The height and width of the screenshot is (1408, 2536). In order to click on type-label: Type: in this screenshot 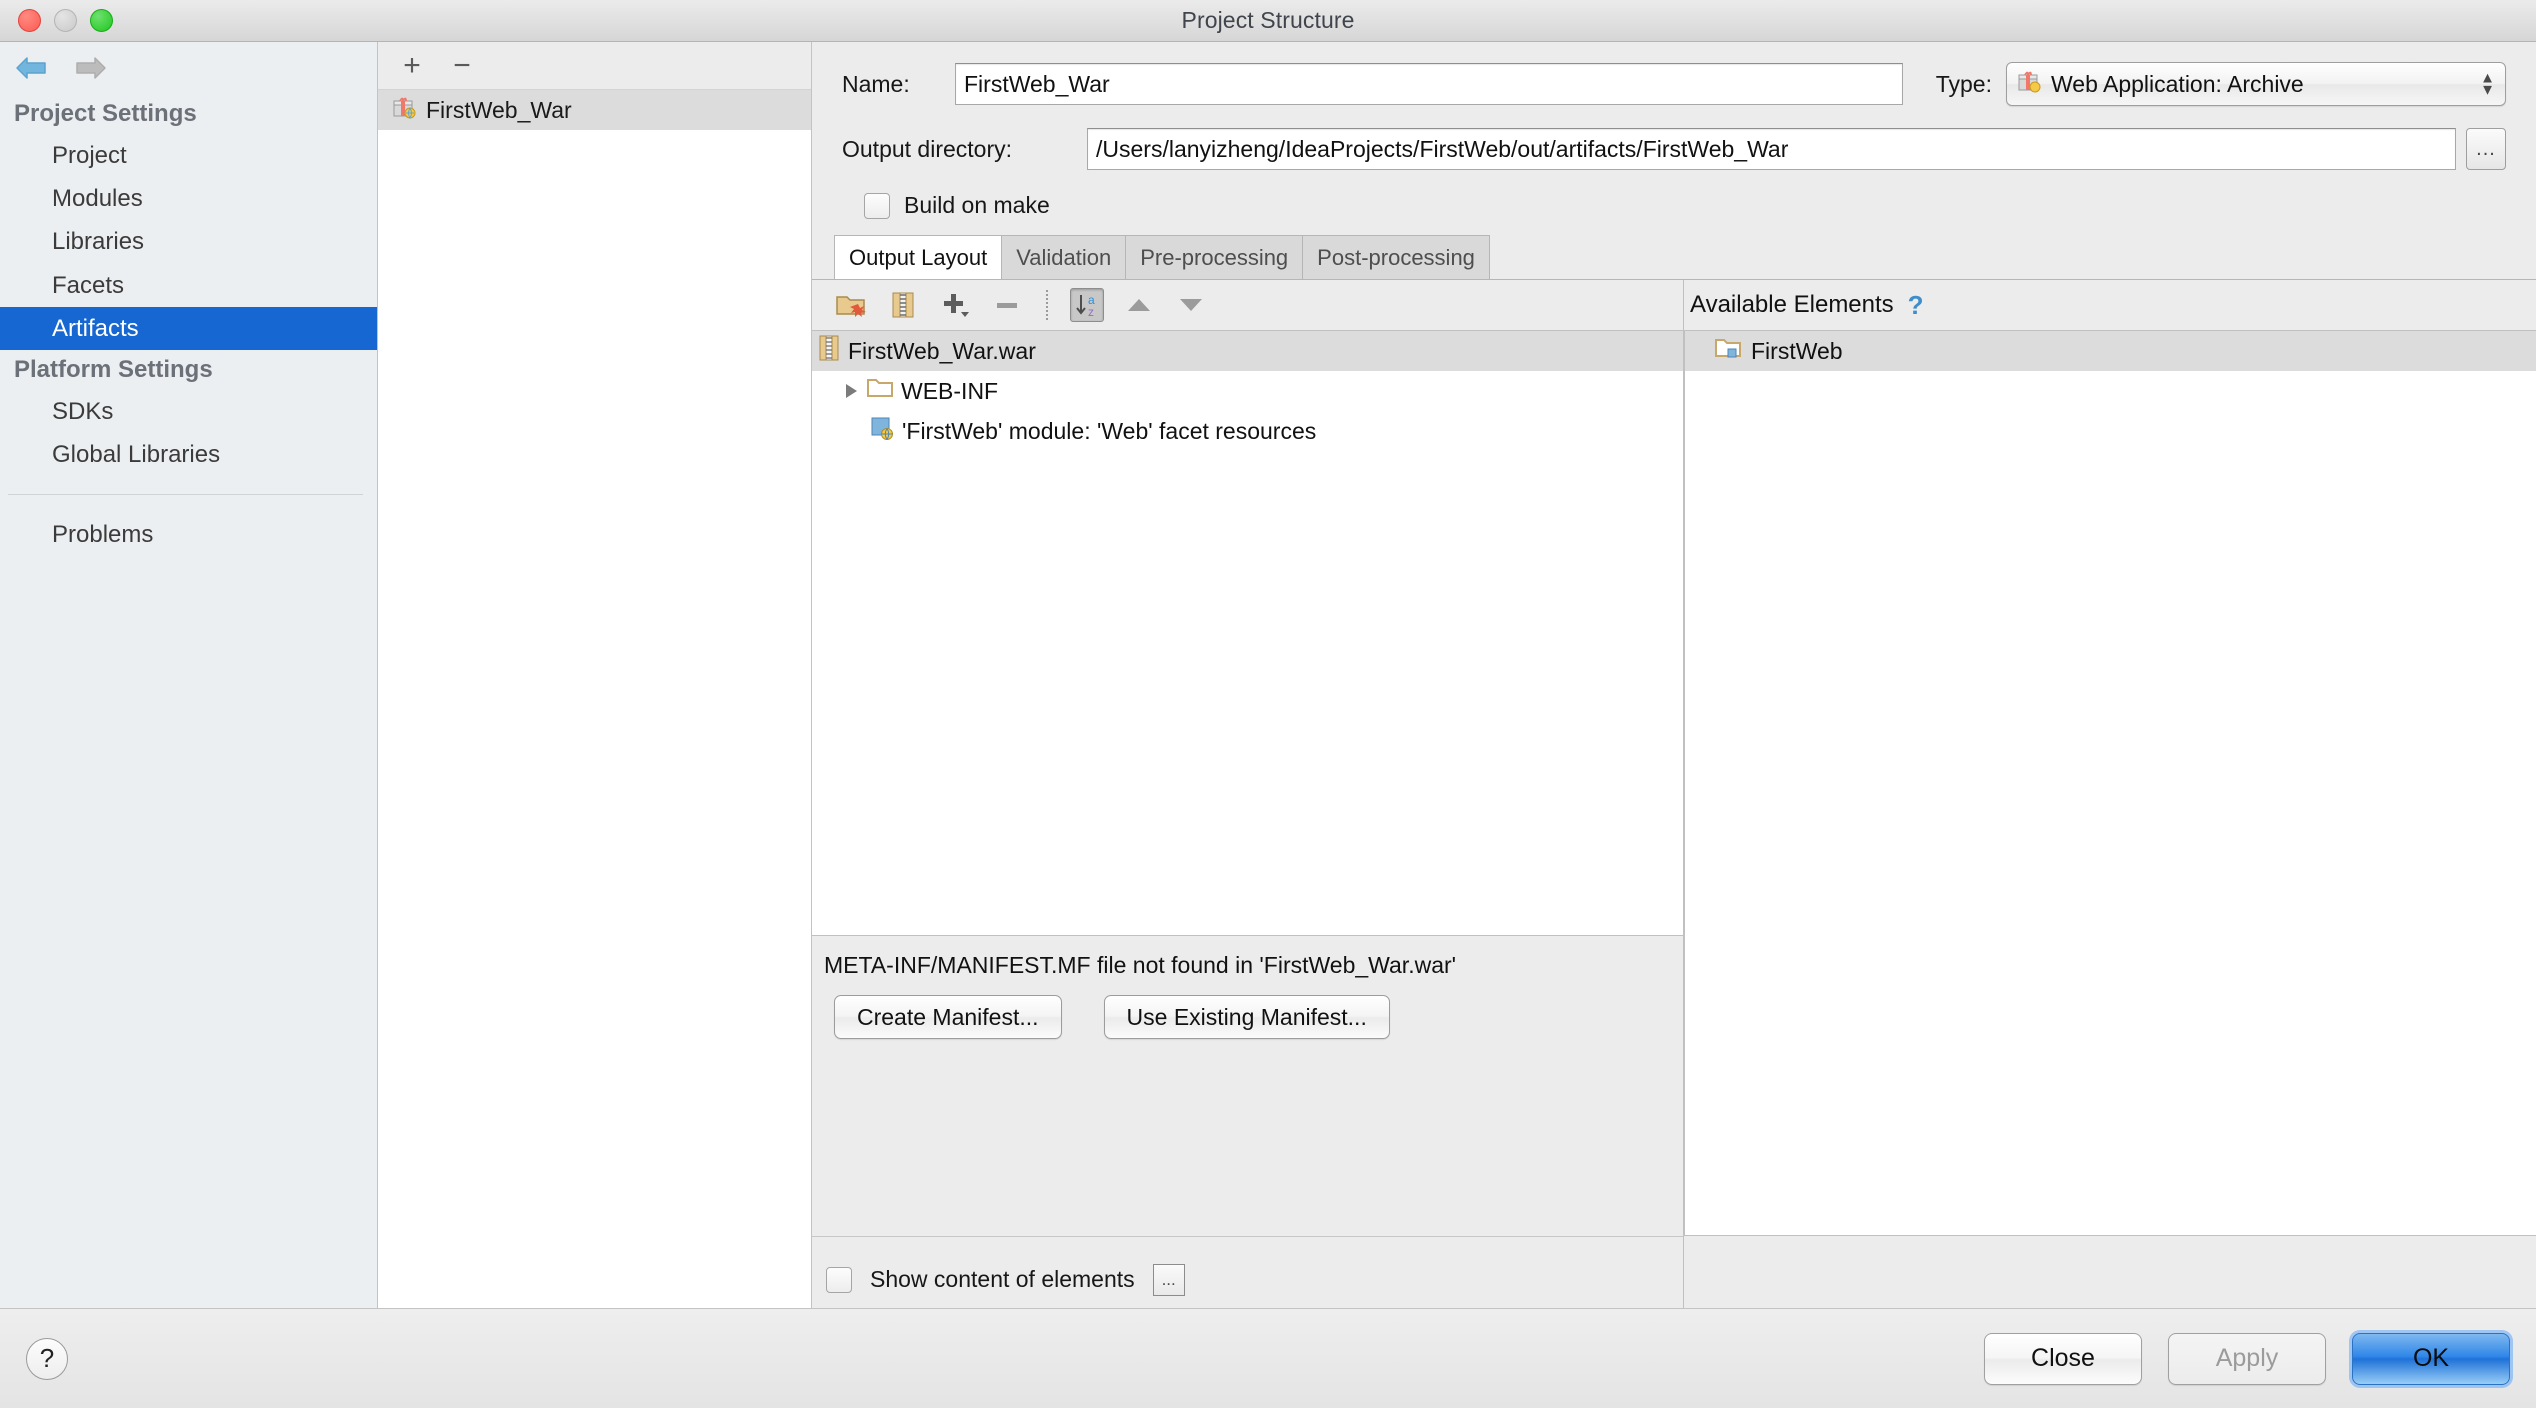, I will do `click(1963, 83)`.